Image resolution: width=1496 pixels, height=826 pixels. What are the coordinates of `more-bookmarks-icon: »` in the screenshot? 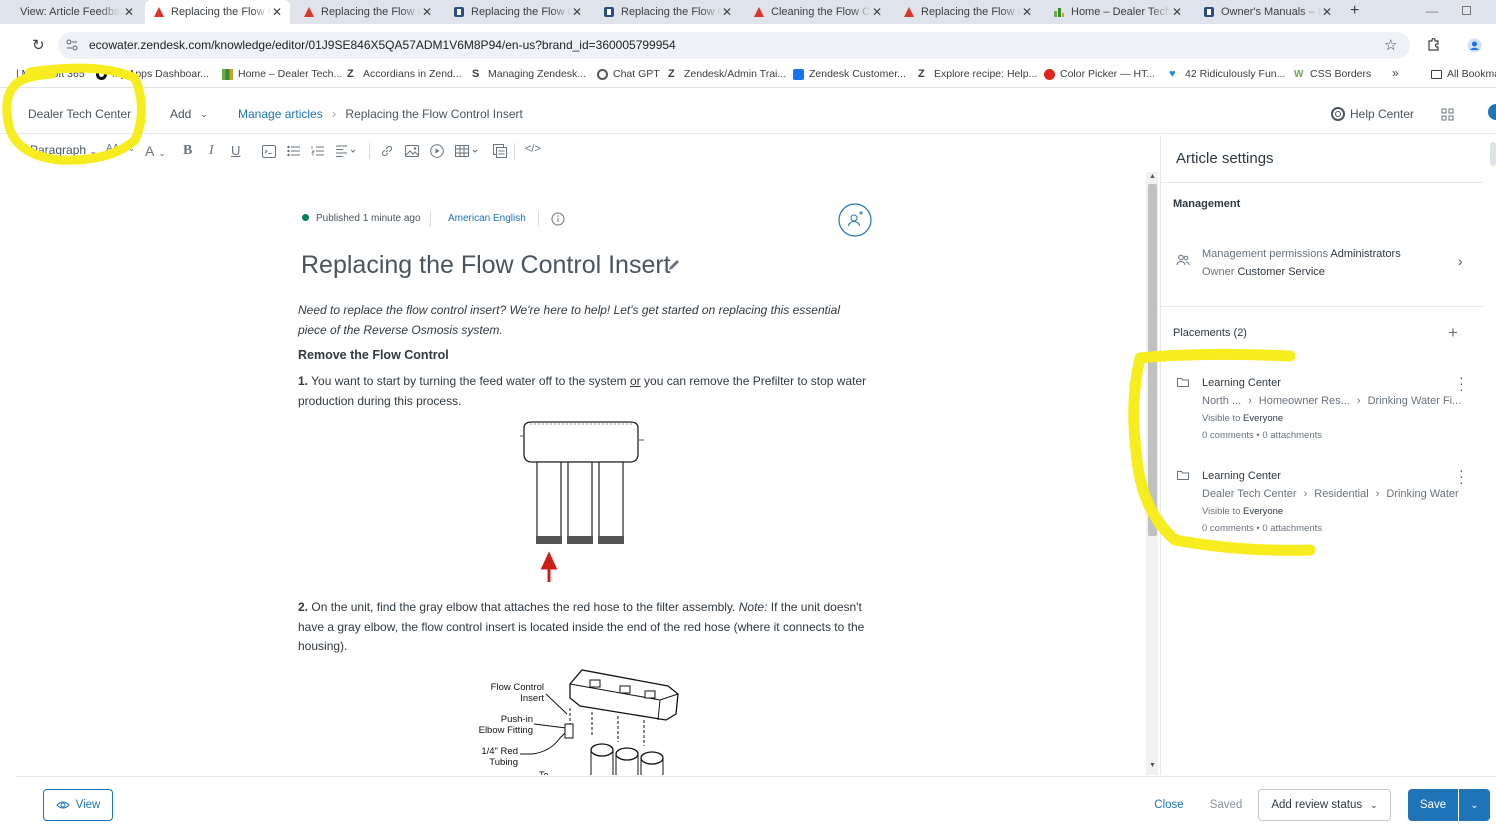 It's located at (1395, 73).